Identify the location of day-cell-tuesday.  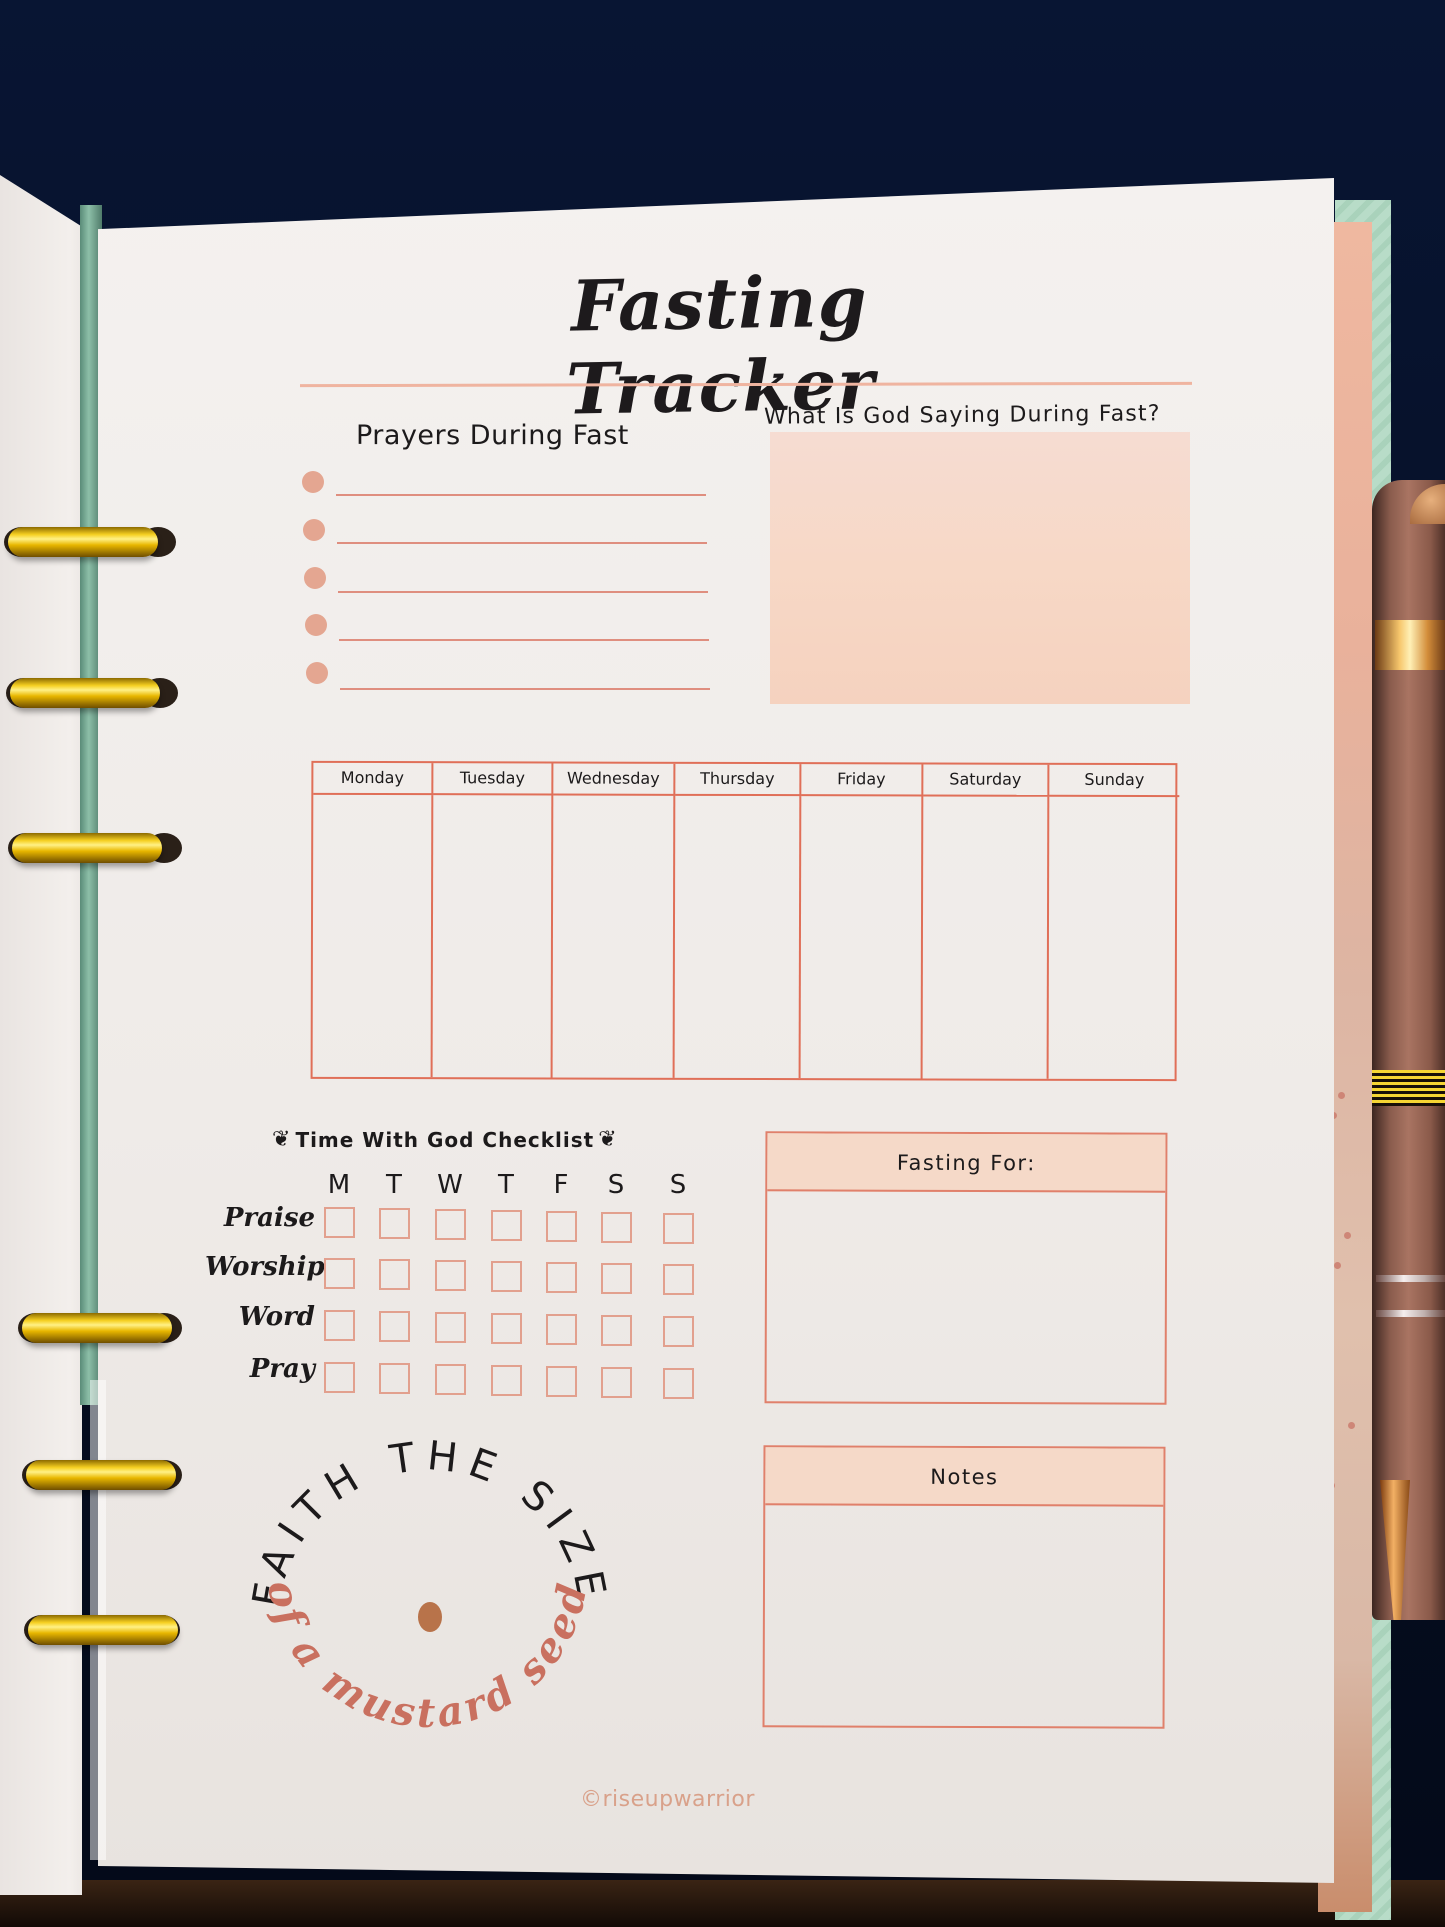
(493, 936).